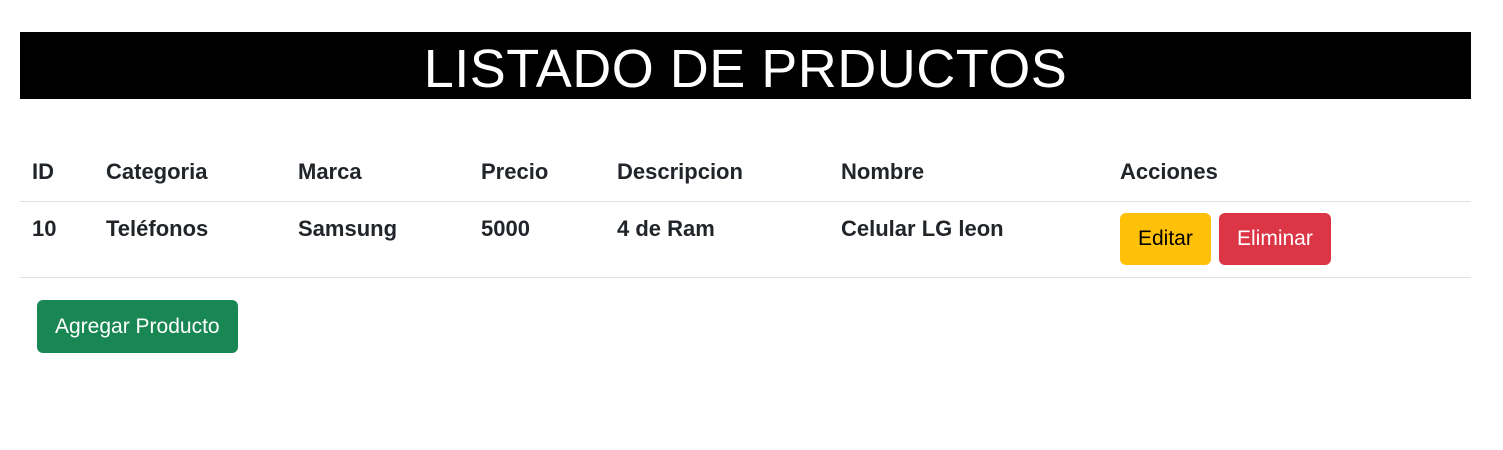 The image size is (1503, 450). I want to click on delete-button: Eliminar, so click(1274, 238).